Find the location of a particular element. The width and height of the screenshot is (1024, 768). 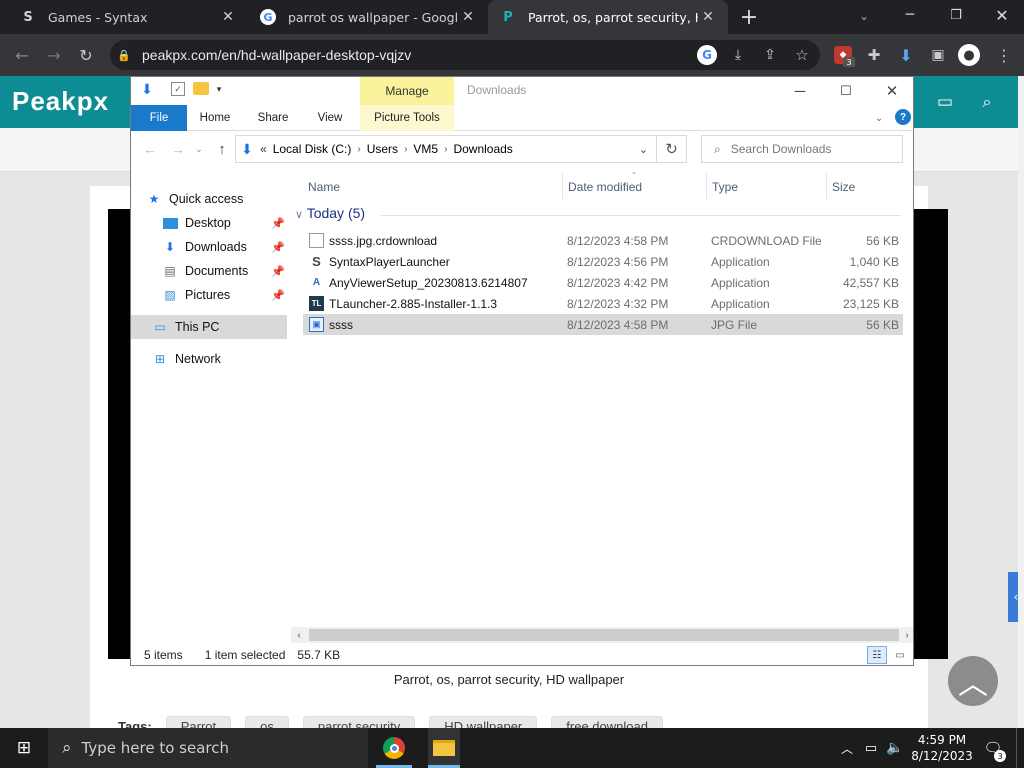

nav-forward-icon: → is located at coordinates (178, 149).